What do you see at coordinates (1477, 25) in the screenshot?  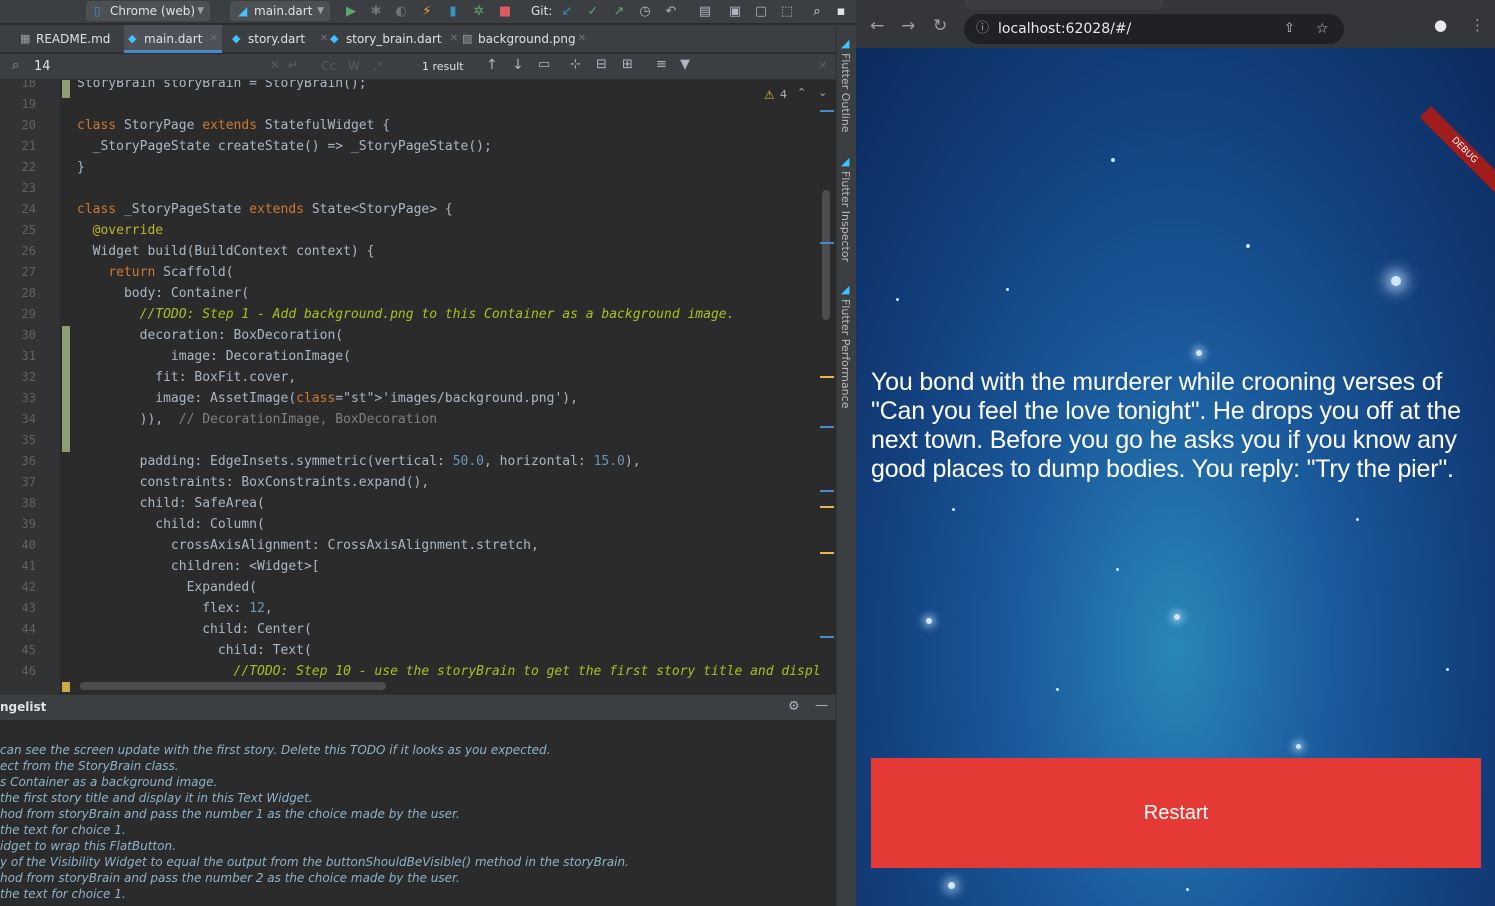 I see `kebab-menu-icon: ⋮` at bounding box center [1477, 25].